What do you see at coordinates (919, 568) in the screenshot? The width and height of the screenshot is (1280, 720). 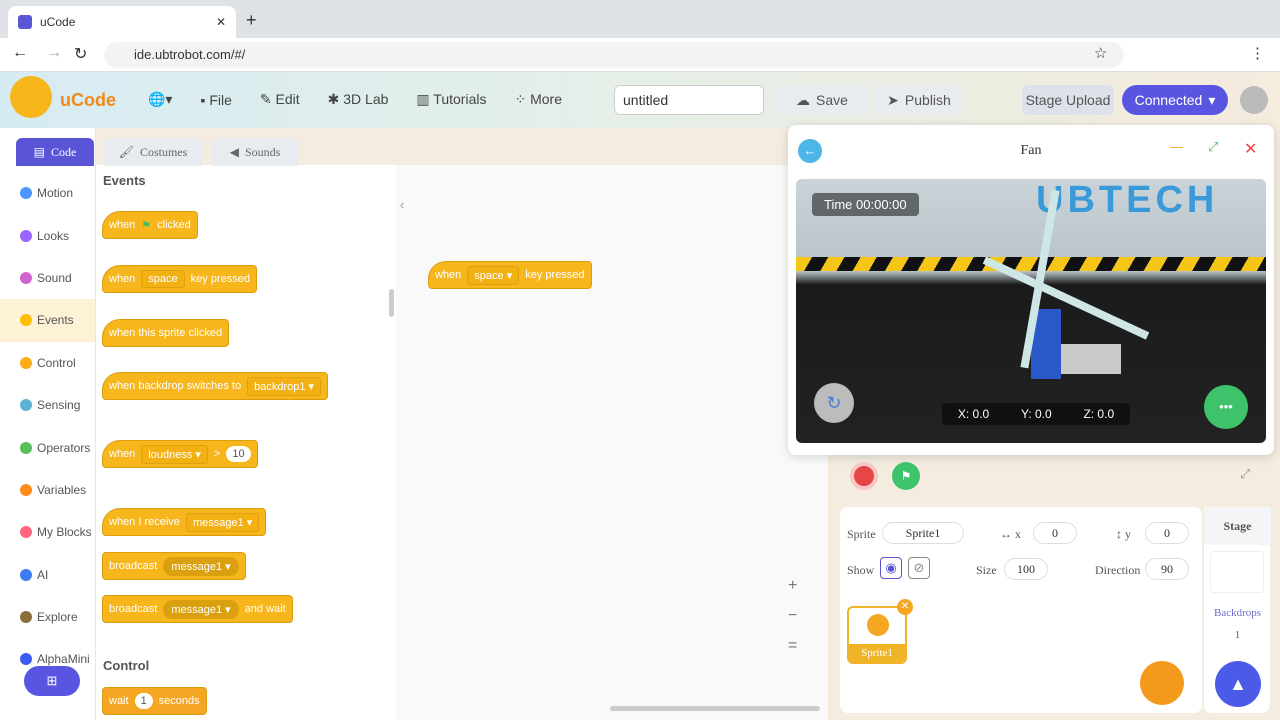 I see `show-hidden-icon: ⊘` at bounding box center [919, 568].